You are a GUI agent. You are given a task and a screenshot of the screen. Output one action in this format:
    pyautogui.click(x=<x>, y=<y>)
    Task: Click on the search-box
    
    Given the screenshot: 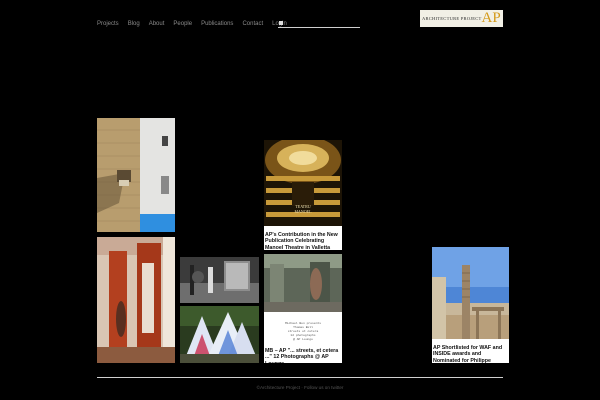 What is the action you would take?
    pyautogui.click(x=319, y=23)
    